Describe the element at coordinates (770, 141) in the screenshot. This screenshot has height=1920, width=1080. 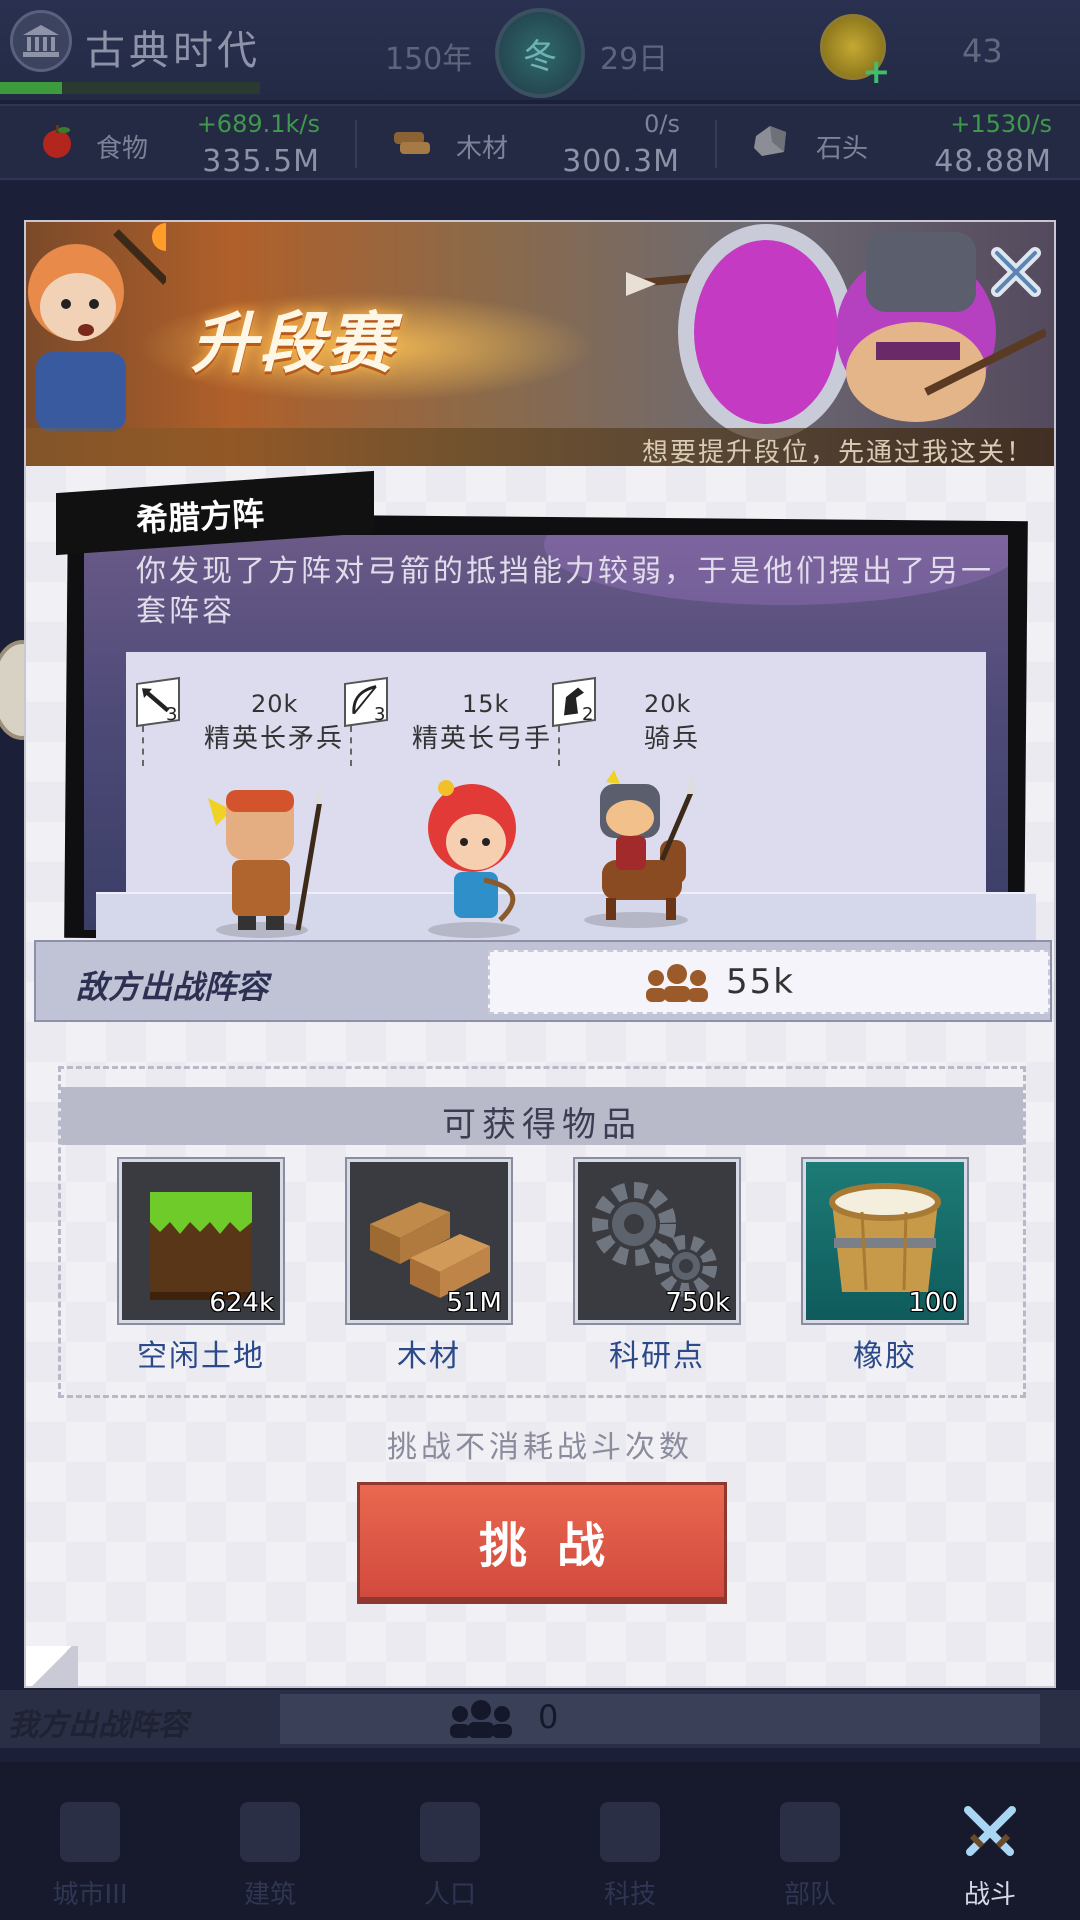
I see `stone-icon` at that location.